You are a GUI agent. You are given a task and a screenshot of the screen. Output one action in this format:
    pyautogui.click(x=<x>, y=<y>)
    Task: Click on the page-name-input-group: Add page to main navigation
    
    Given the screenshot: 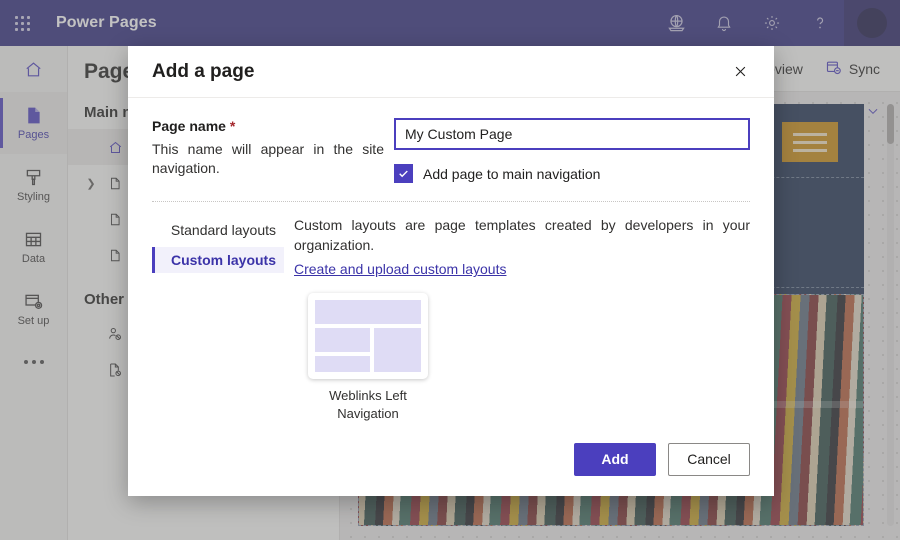 What is the action you would take?
    pyautogui.click(x=572, y=150)
    